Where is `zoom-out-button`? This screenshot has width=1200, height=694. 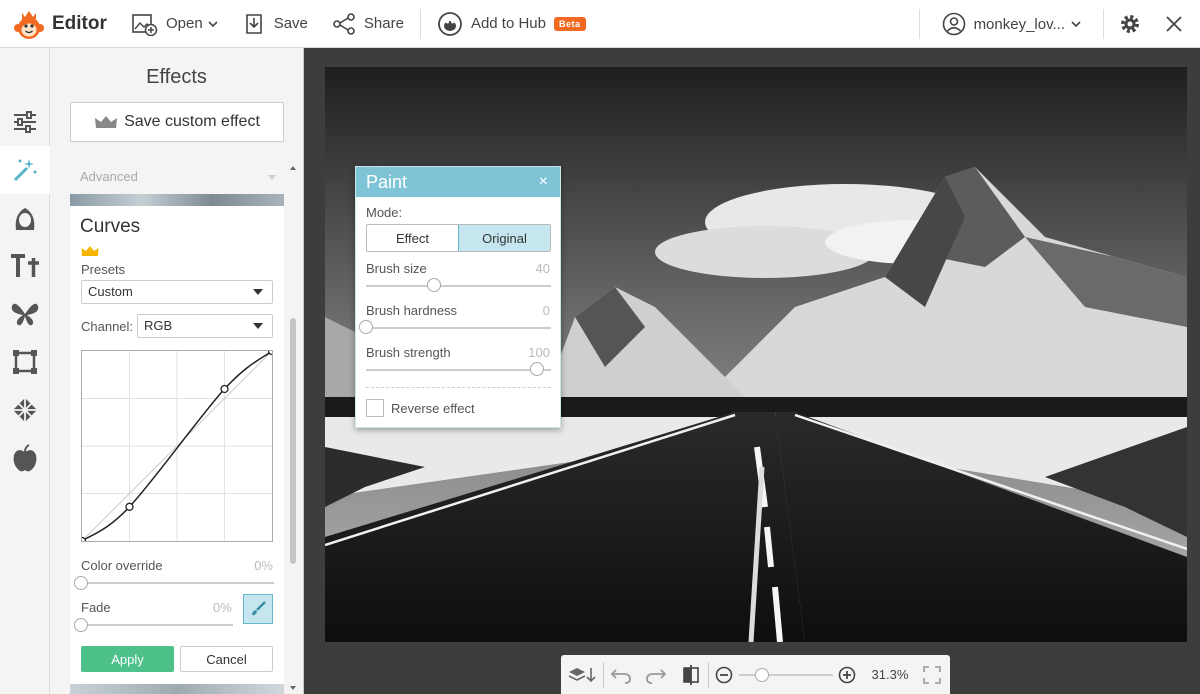 zoom-out-button is located at coordinates (724, 675).